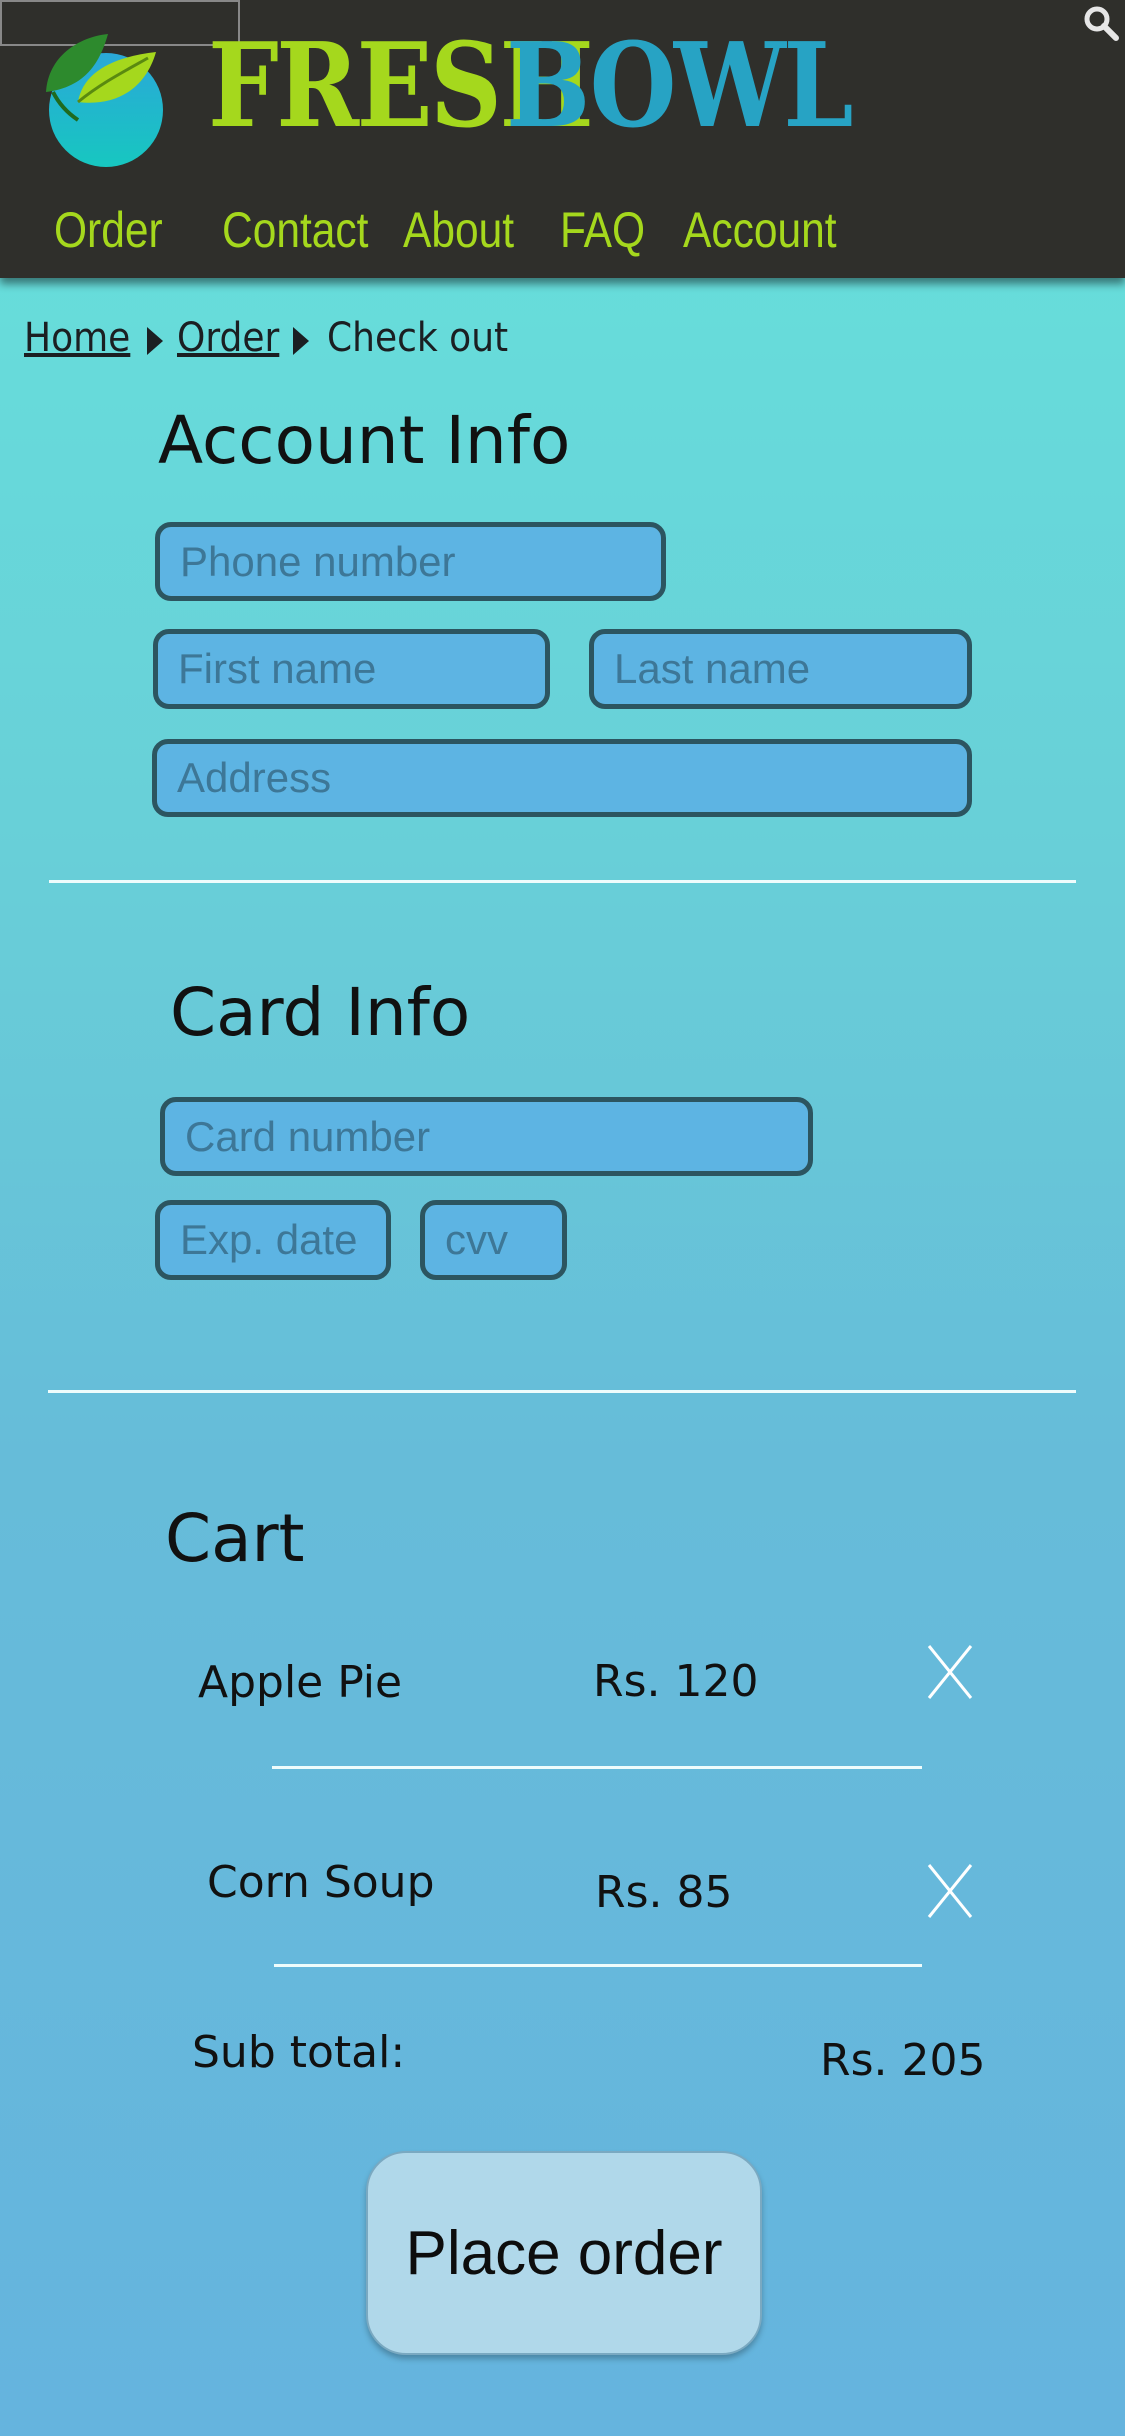 Image resolution: width=1125 pixels, height=2436 pixels. What do you see at coordinates (664, 1892) in the screenshot?
I see `cart-item-price: Rs. 85` at bounding box center [664, 1892].